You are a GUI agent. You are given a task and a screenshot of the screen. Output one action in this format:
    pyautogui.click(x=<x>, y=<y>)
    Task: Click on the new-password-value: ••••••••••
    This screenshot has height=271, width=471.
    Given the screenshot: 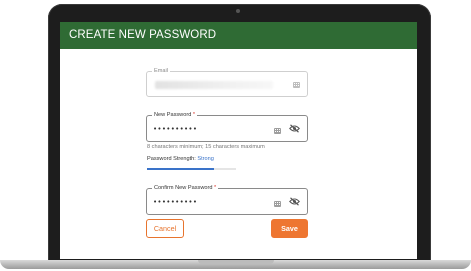 What is the action you would take?
    pyautogui.click(x=175, y=129)
    